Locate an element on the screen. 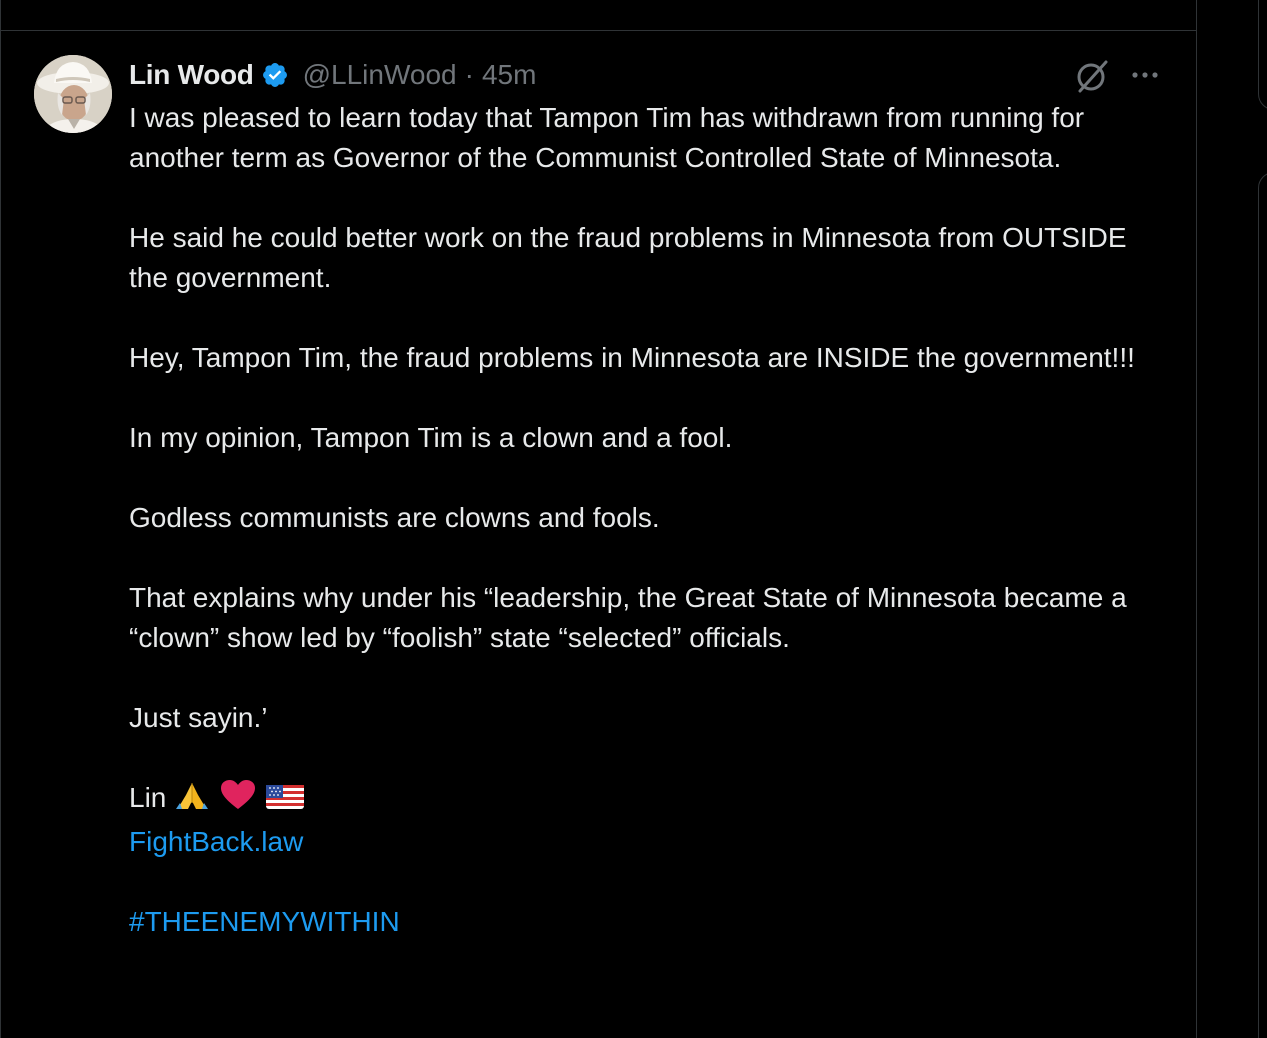  tweet-paragraph: Just sayin.’ is located at coordinates (198, 717).